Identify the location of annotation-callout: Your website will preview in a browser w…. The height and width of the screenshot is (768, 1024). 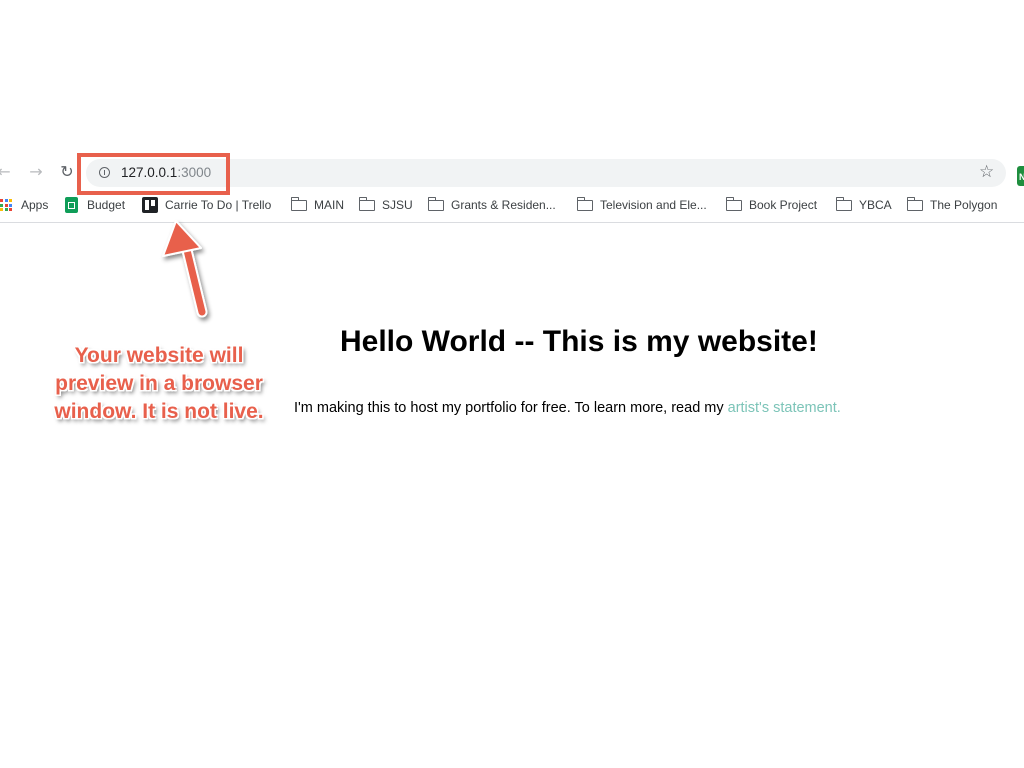
(159, 384).